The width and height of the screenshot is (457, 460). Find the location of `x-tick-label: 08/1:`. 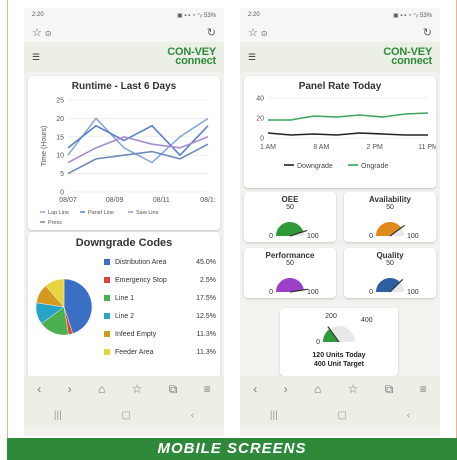

x-tick-label: 08/1: is located at coordinates (208, 200).